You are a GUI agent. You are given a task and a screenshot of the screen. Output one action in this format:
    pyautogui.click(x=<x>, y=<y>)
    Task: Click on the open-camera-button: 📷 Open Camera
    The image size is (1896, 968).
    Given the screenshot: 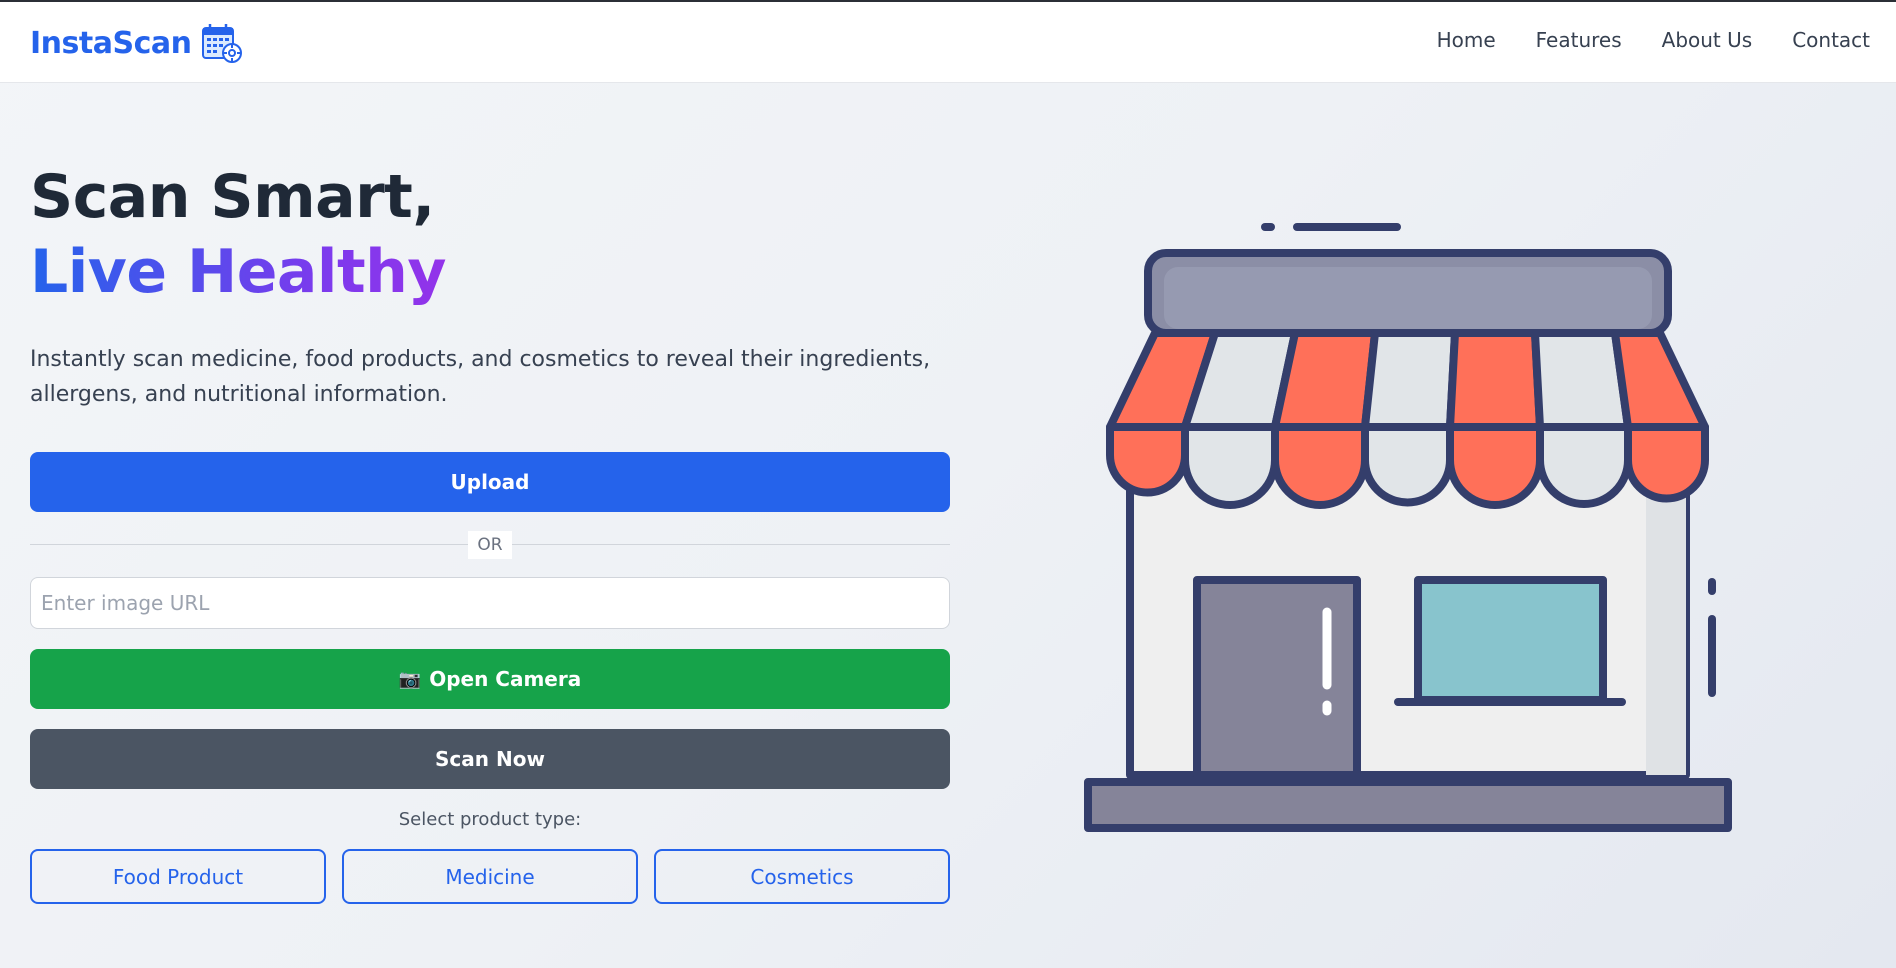 What is the action you would take?
    pyautogui.click(x=490, y=679)
    